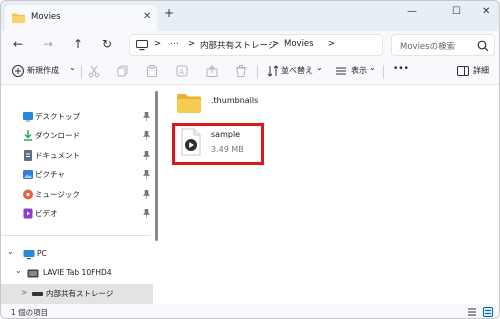 The image size is (500, 319). I want to click on details-pane-icon, so click(463, 71).